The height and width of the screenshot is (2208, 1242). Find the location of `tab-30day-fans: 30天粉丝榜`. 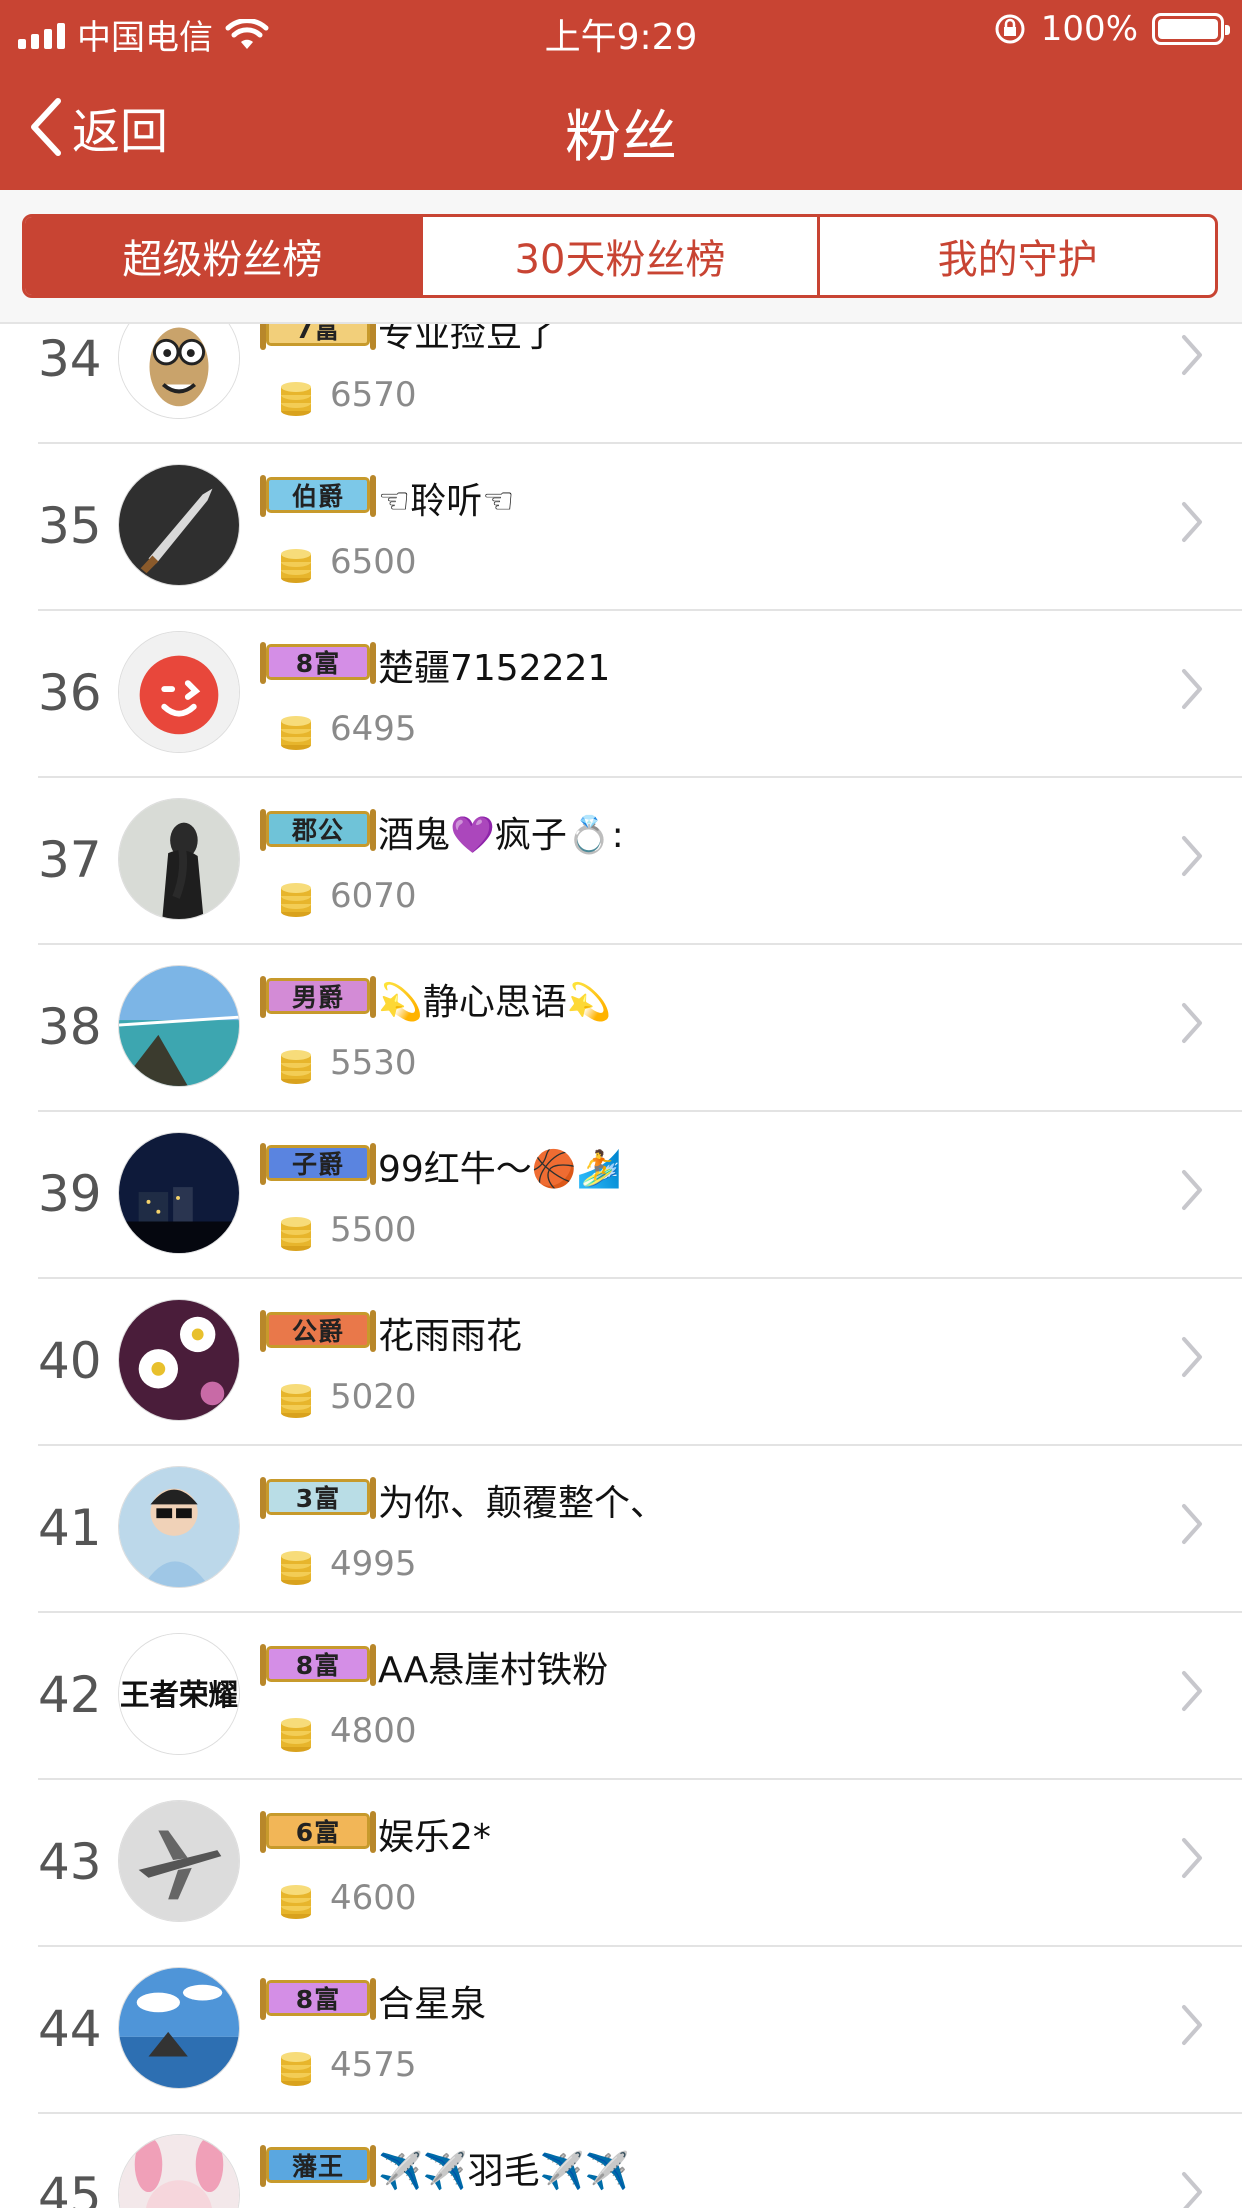

tab-30day-fans: 30天粉丝榜 is located at coordinates (618, 256).